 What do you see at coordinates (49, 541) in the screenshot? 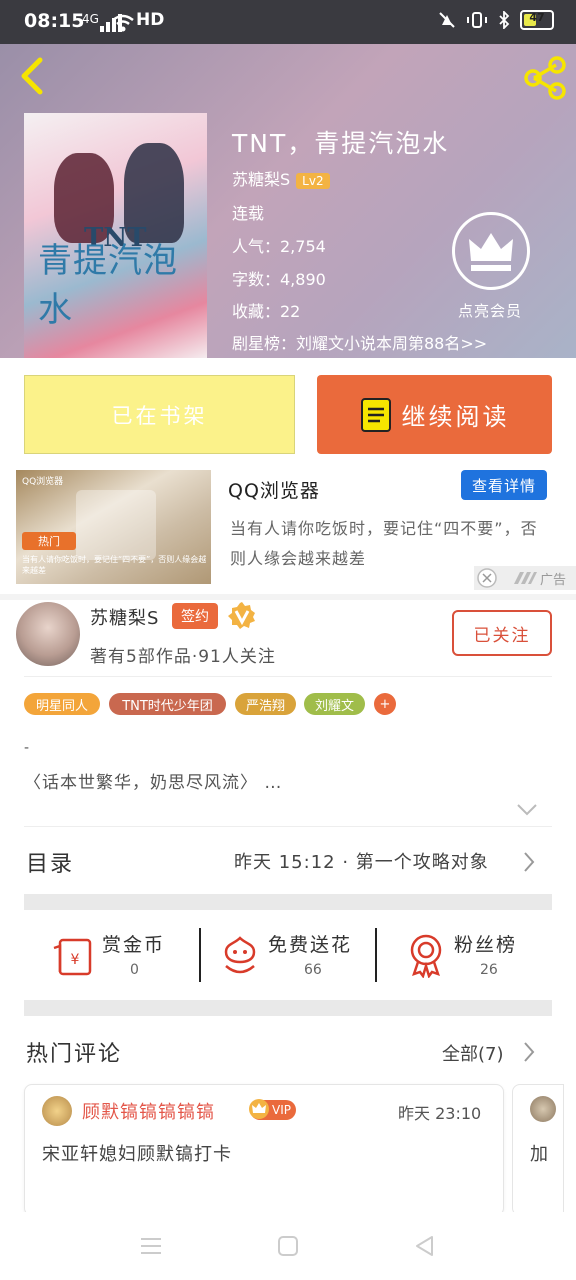
I see `ad-hot-badge: 热门` at bounding box center [49, 541].